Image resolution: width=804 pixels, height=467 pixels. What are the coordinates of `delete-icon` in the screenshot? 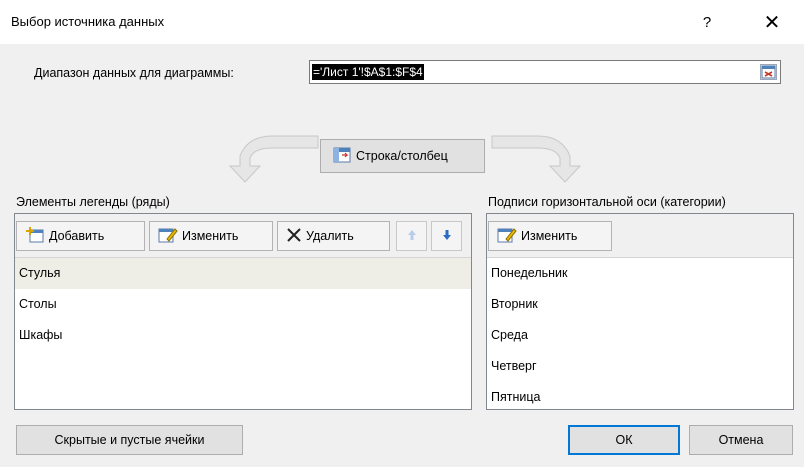 It's located at (294, 236).